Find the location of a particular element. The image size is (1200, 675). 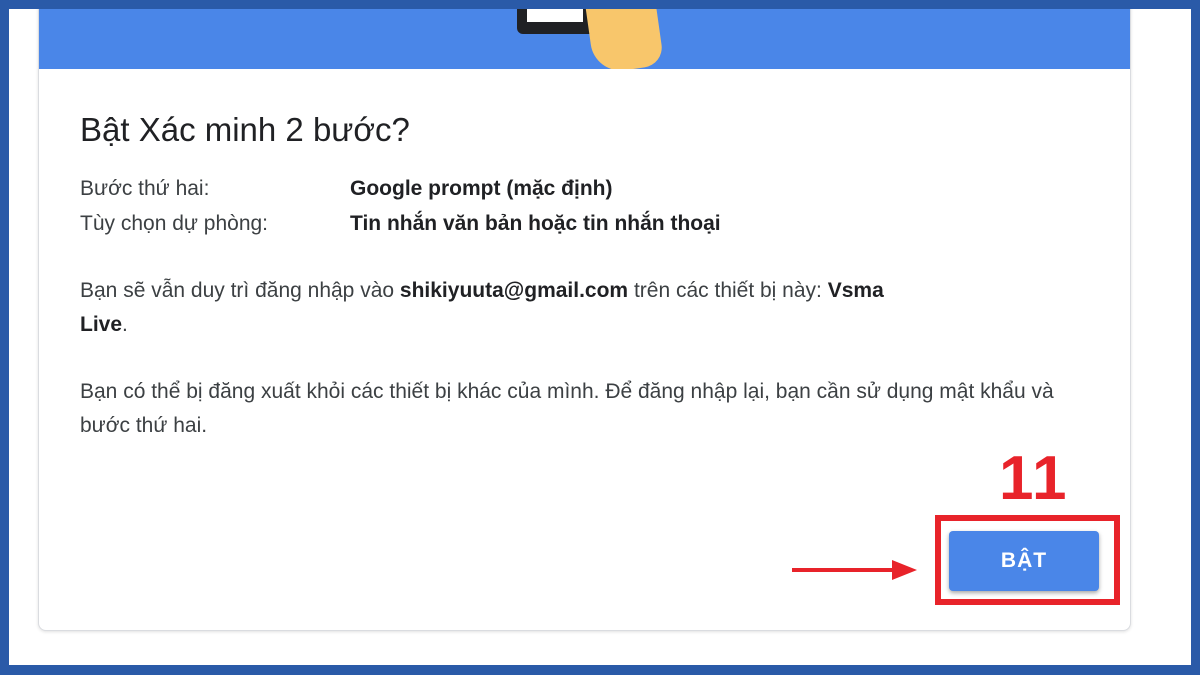

pointer-arrow-icon is located at coordinates (854, 570).